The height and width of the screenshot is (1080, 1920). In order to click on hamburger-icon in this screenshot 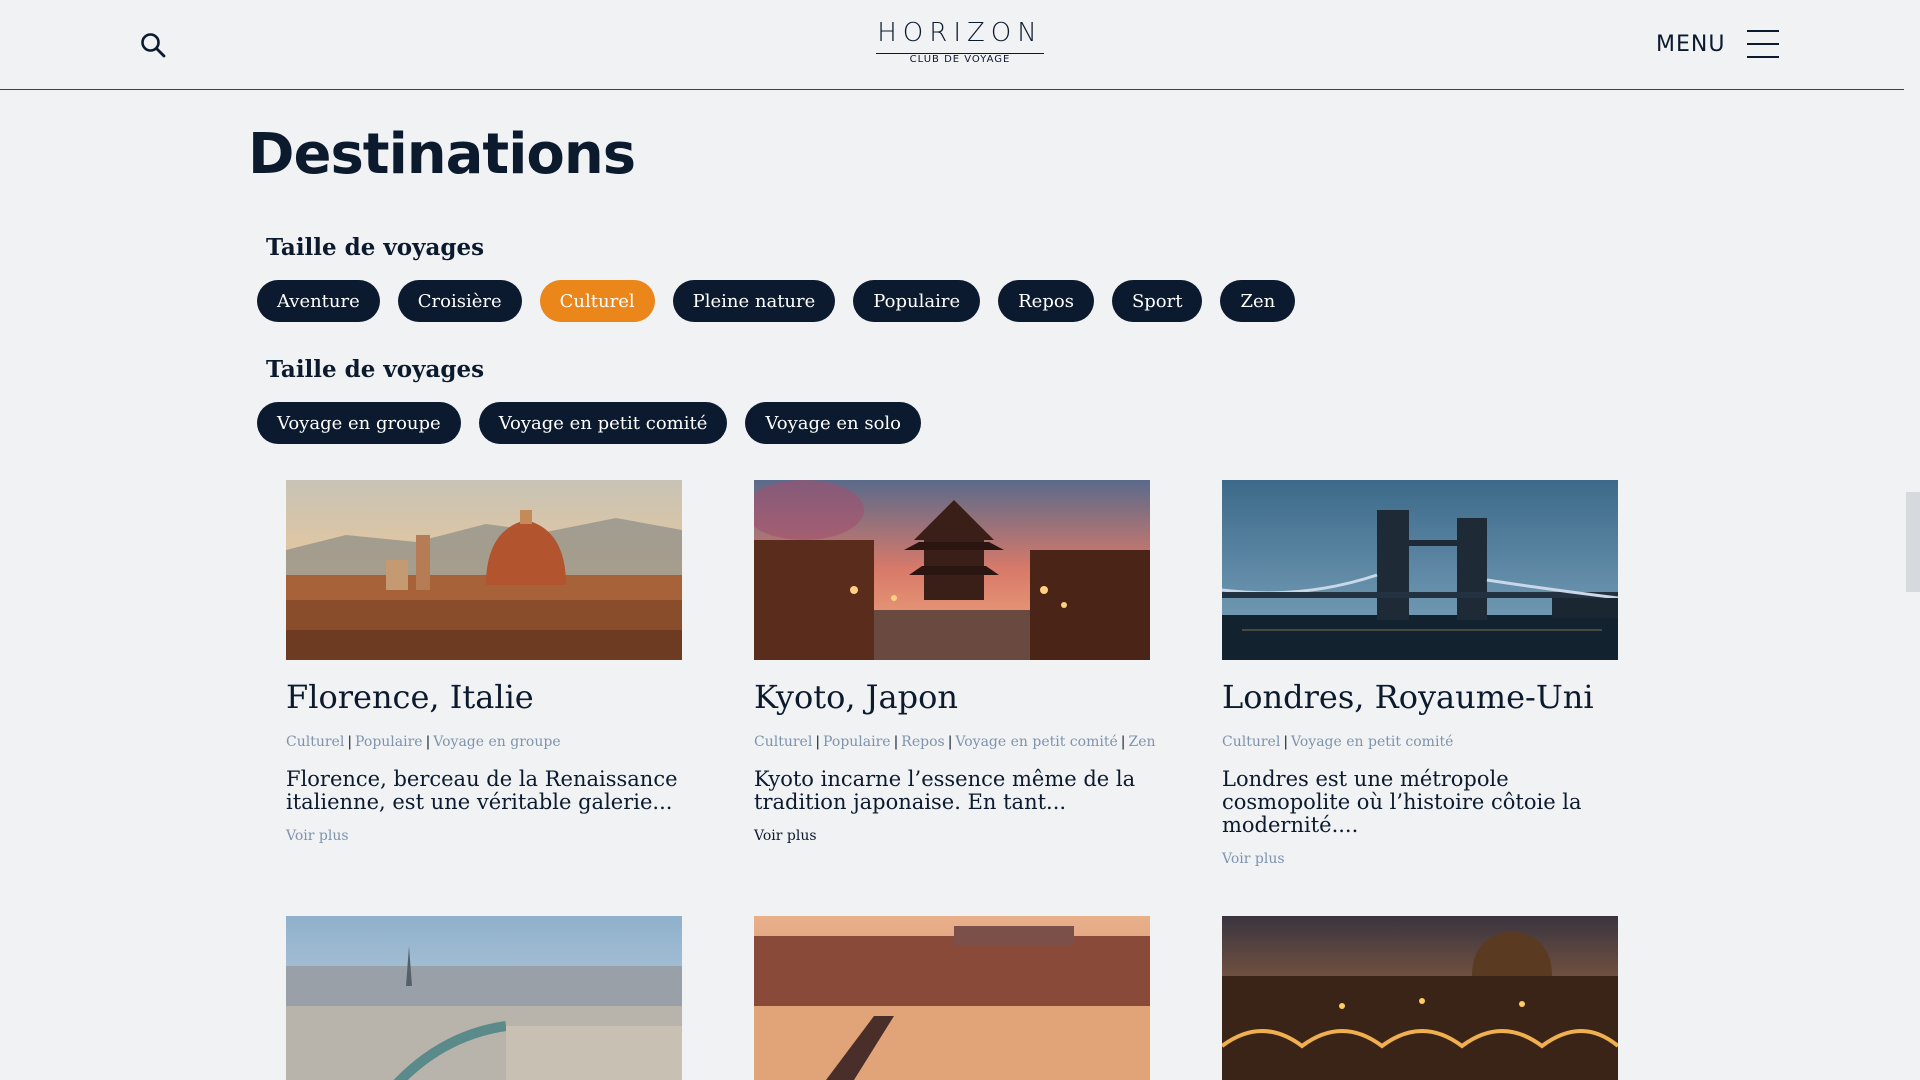, I will do `click(1763, 44)`.